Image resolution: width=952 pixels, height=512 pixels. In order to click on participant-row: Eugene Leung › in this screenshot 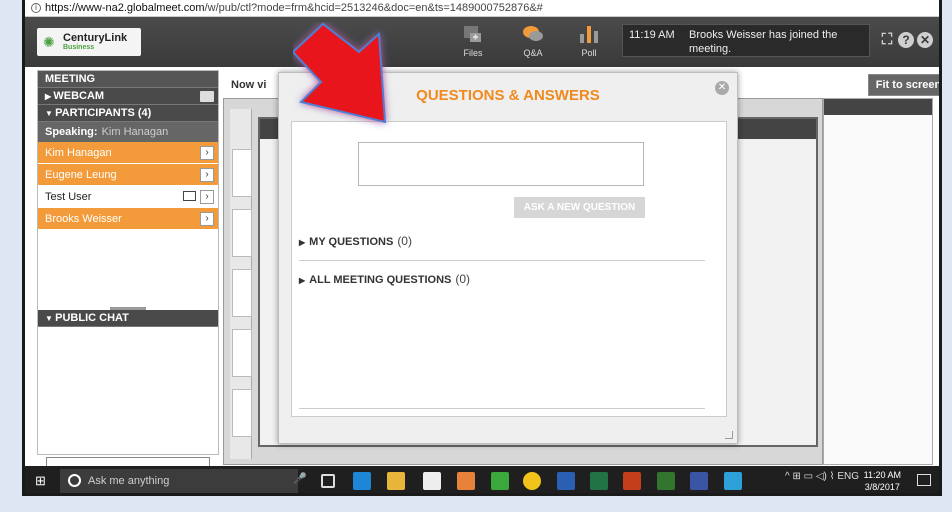, I will do `click(128, 175)`.